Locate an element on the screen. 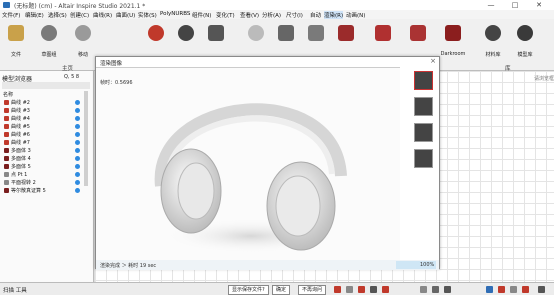 The image size is (554, 295). view-icon is located at coordinates (373, 289).